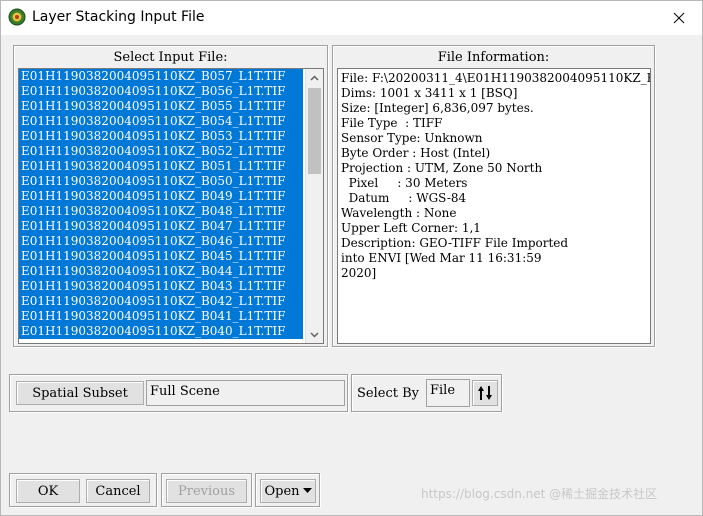 The width and height of the screenshot is (703, 516). I want to click on file-info-line: Pixel : 30 Meters, so click(404, 183).